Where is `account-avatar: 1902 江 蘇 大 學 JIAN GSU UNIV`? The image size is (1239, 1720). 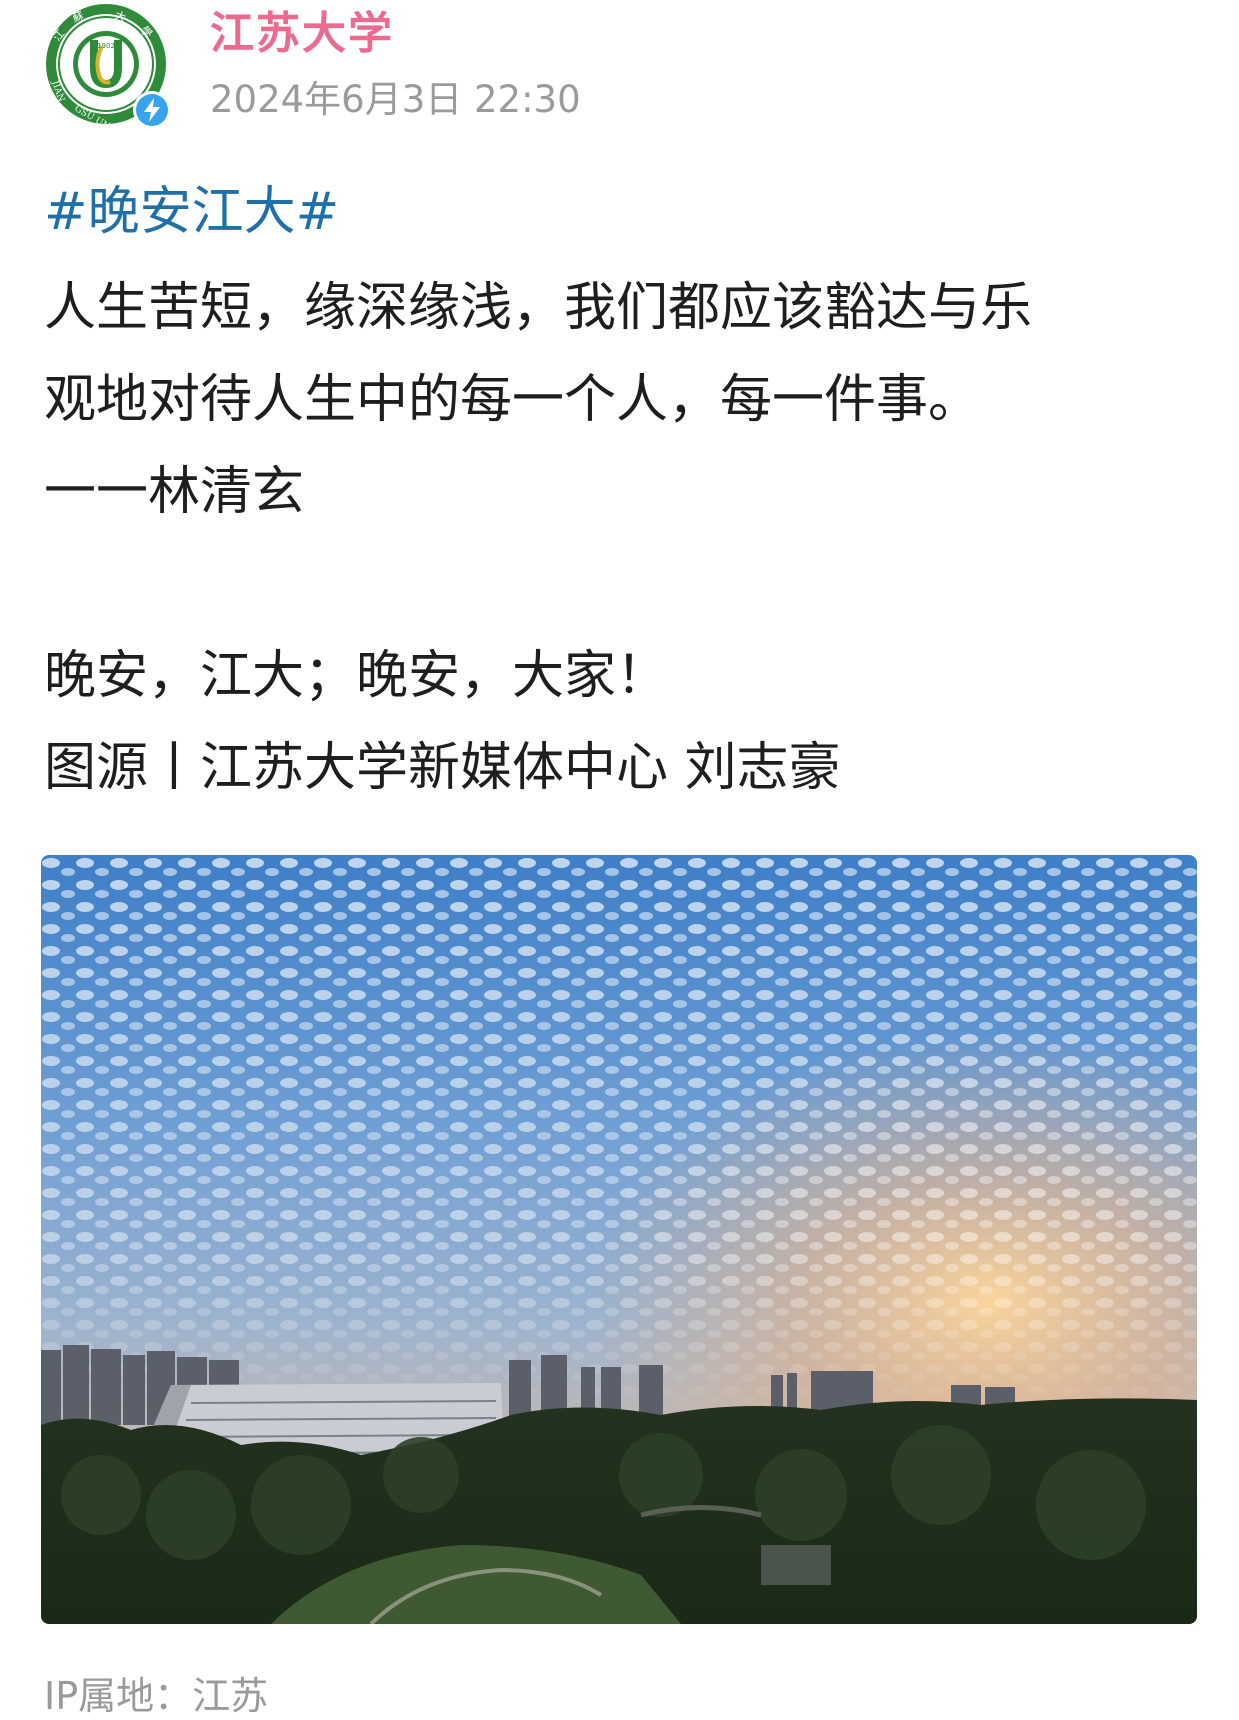
account-avatar: 1902 江 蘇 大 學 JIAN GSU UNIV is located at coordinates (107, 65).